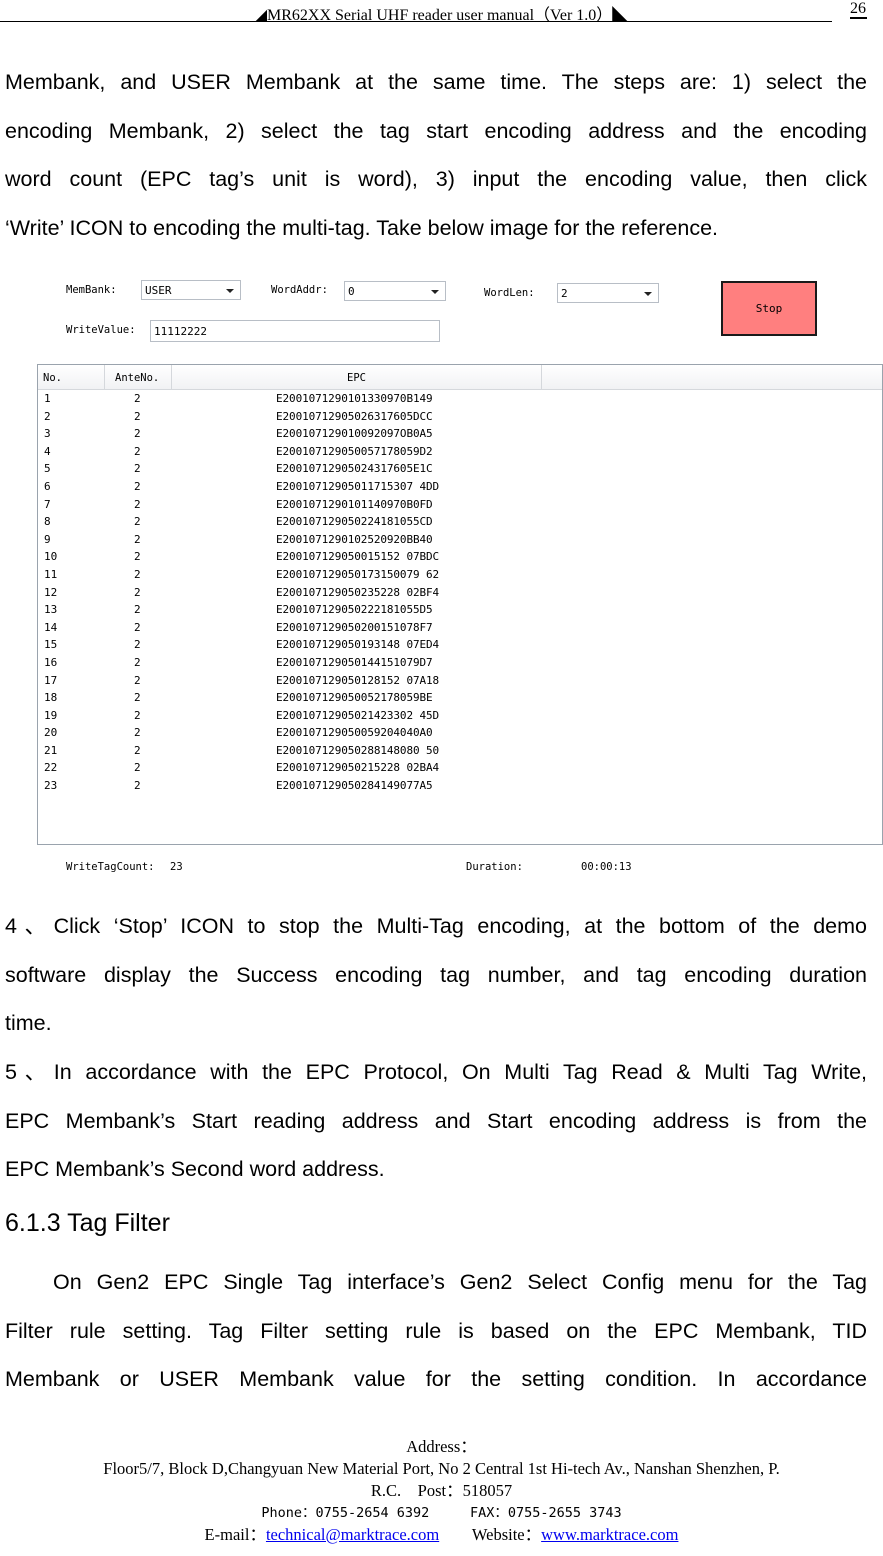  What do you see at coordinates (460, 768) in the screenshot?
I see `table-row: 22 2 E200107129050215228 02BA4` at bounding box center [460, 768].